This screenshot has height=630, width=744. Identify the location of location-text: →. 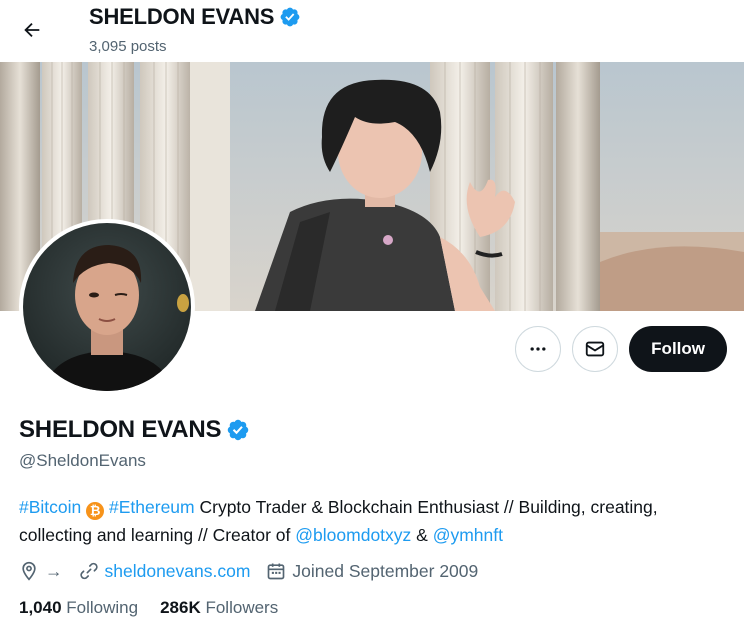
(54, 570).